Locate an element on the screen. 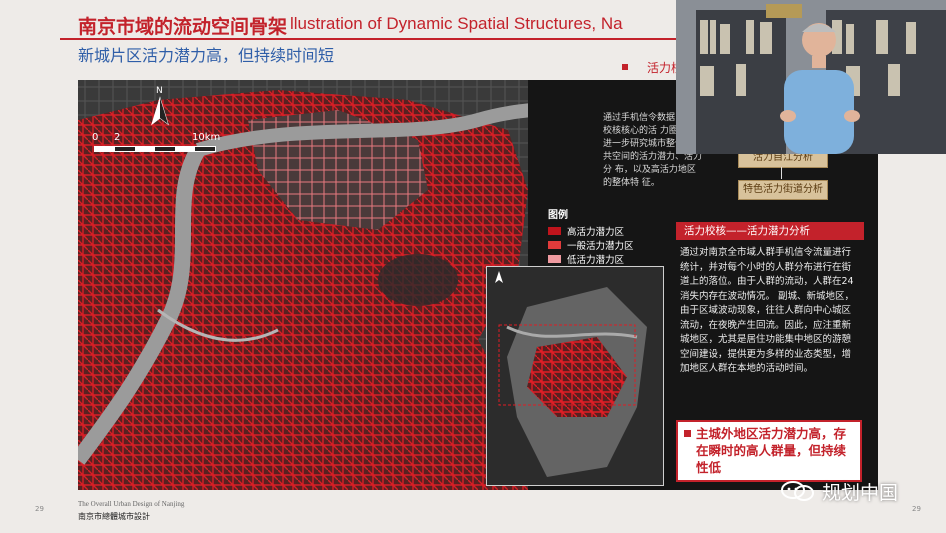  speaker-video-feed is located at coordinates (811, 77).